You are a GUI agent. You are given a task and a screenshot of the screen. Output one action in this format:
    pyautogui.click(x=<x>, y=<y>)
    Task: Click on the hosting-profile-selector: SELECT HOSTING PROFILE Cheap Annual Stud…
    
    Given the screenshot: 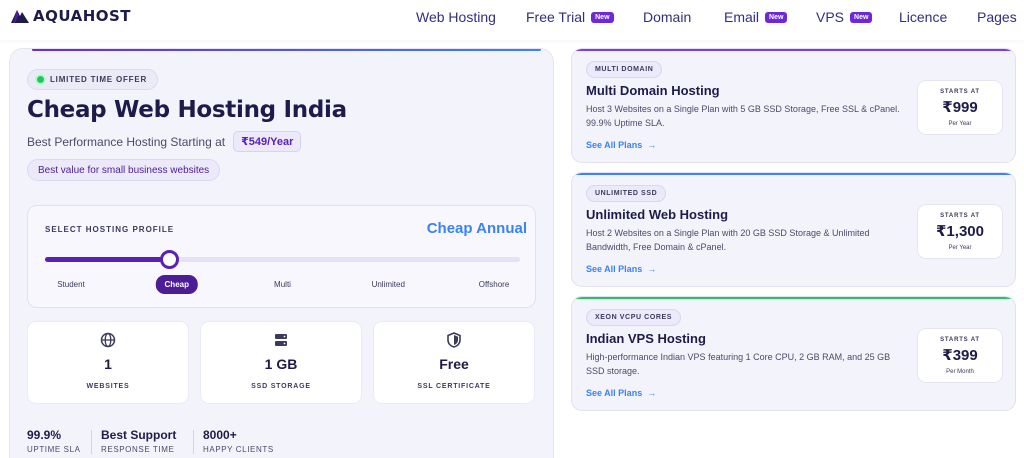 What is the action you would take?
    pyautogui.click(x=281, y=256)
    